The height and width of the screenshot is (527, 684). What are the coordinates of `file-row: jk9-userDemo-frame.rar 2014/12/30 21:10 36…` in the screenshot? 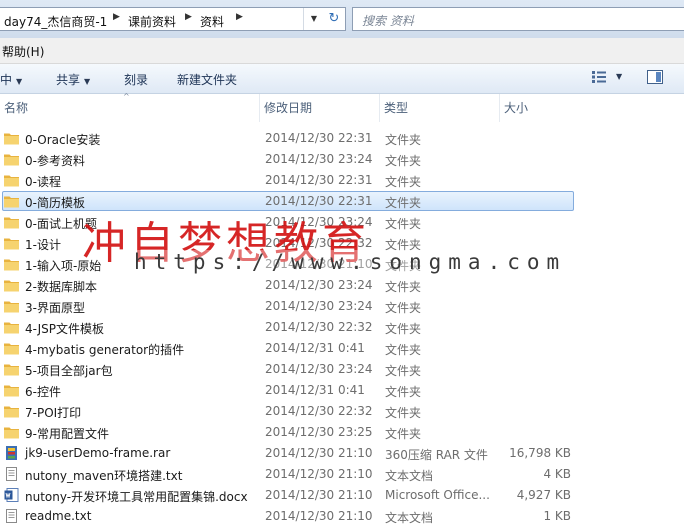 It's located at (342, 453).